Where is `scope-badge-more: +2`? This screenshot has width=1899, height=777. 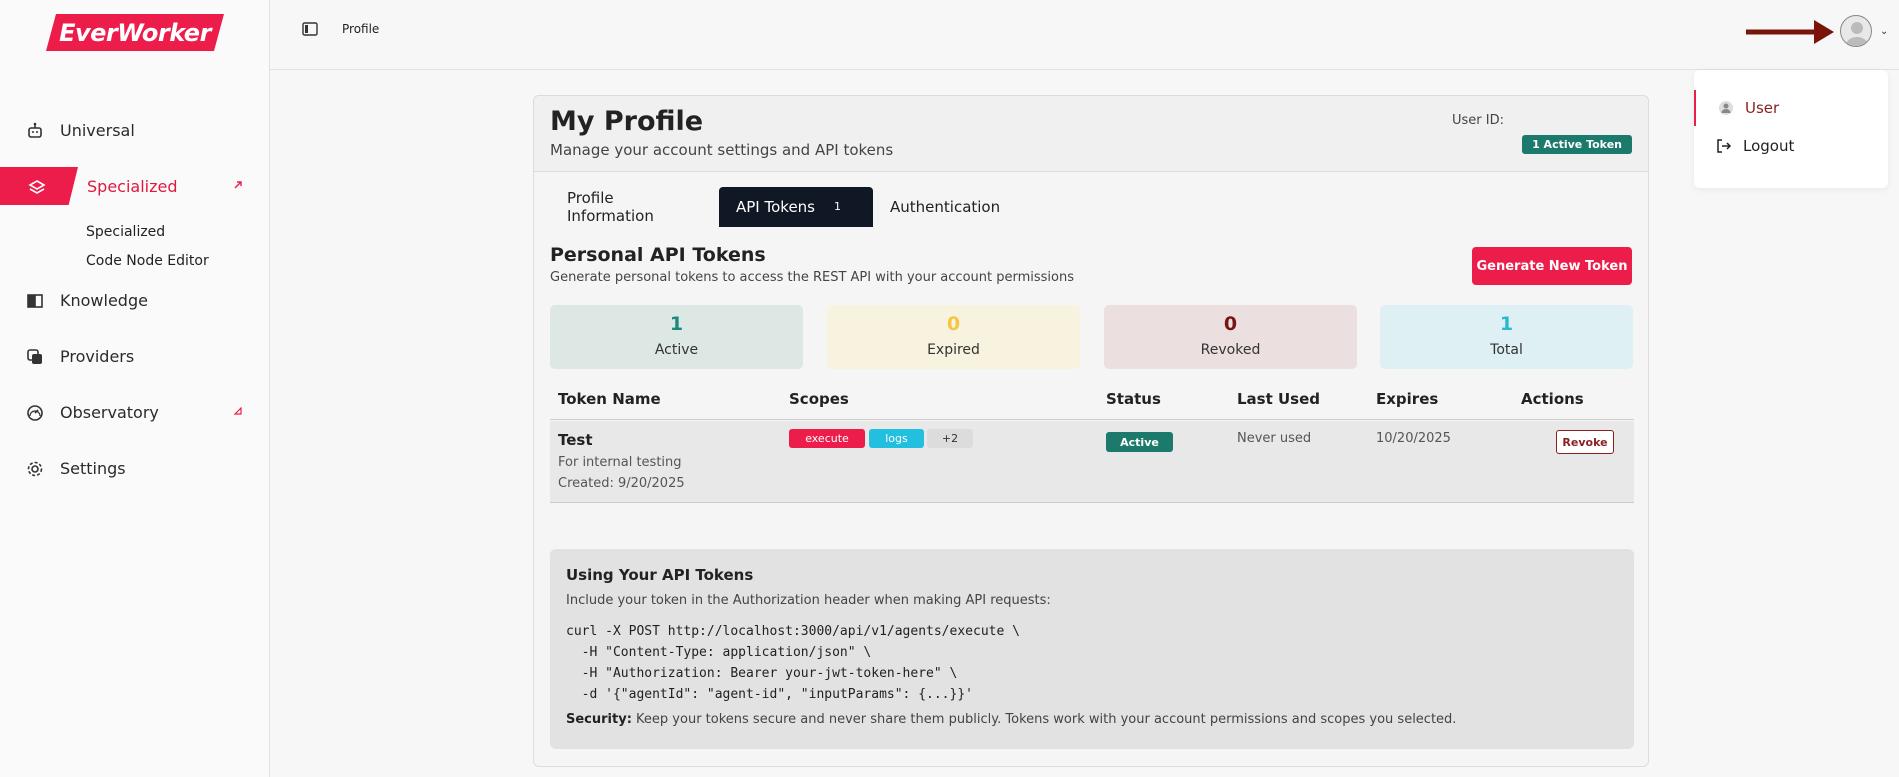
scope-badge-more: +2 is located at coordinates (950, 438).